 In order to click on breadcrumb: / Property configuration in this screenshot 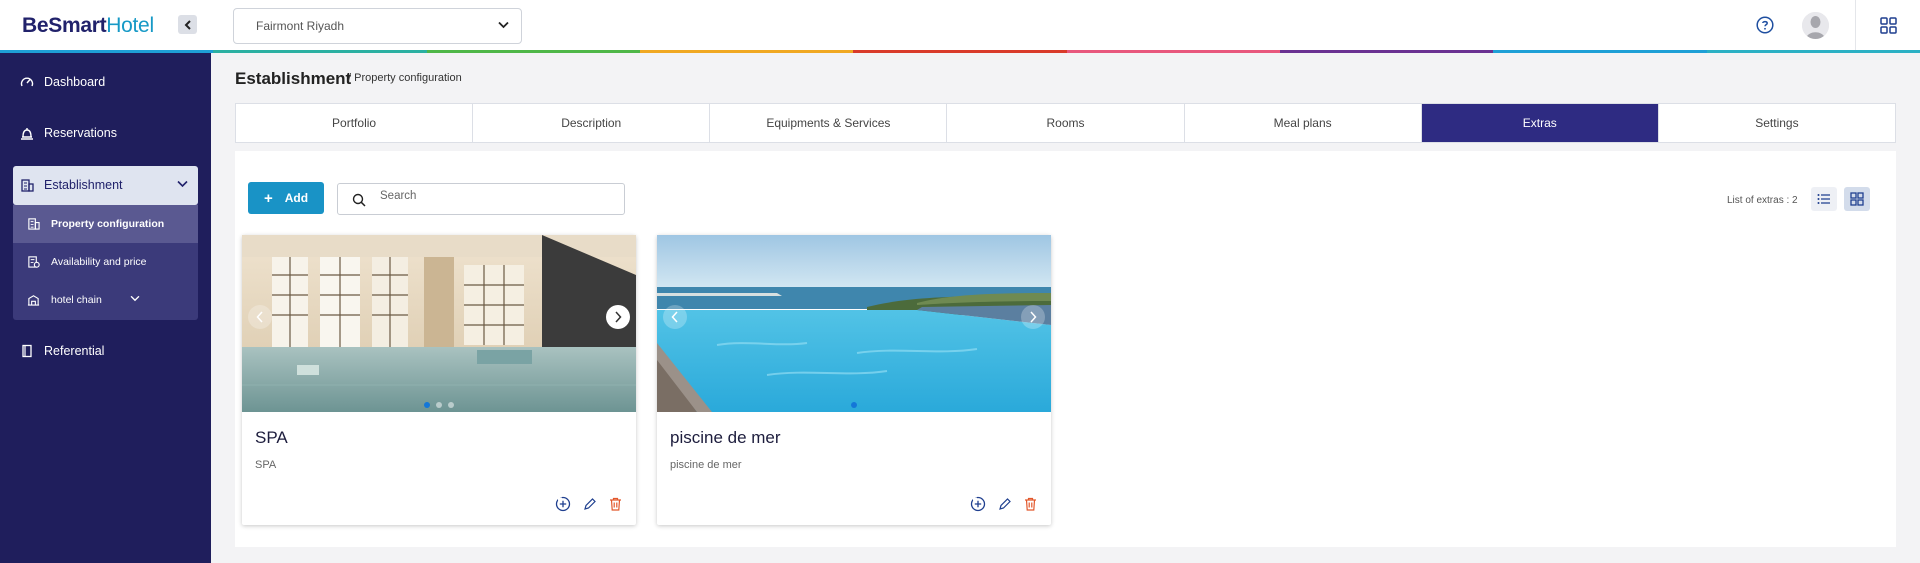, I will do `click(405, 78)`.